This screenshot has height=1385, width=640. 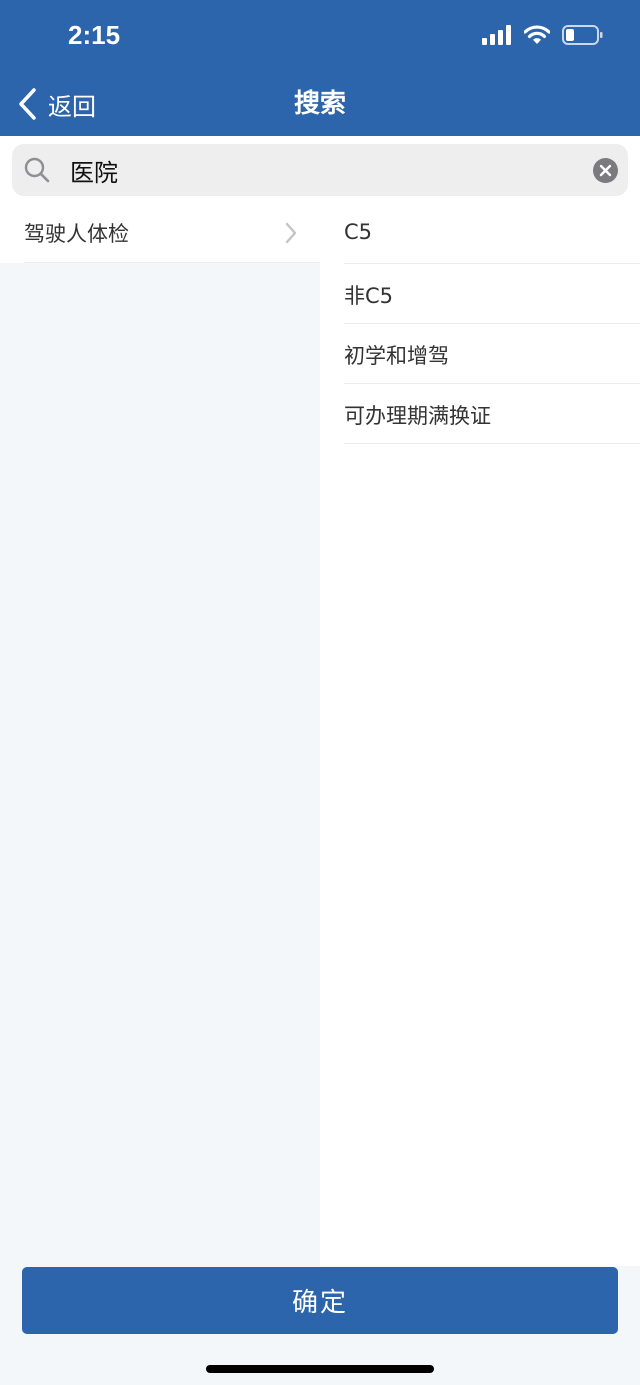 I want to click on option-item: 初学和增驾, so click(x=492, y=354).